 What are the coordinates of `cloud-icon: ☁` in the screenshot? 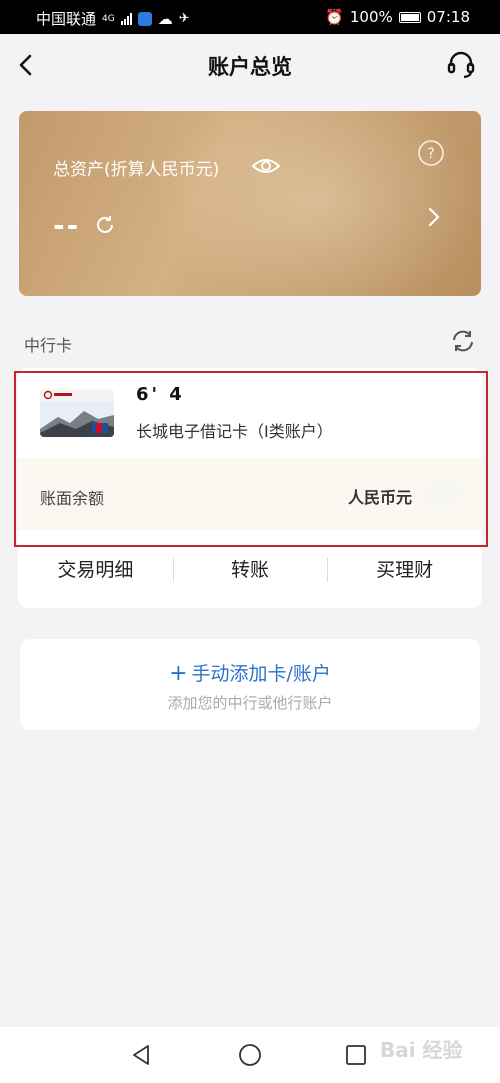 It's located at (165, 18).